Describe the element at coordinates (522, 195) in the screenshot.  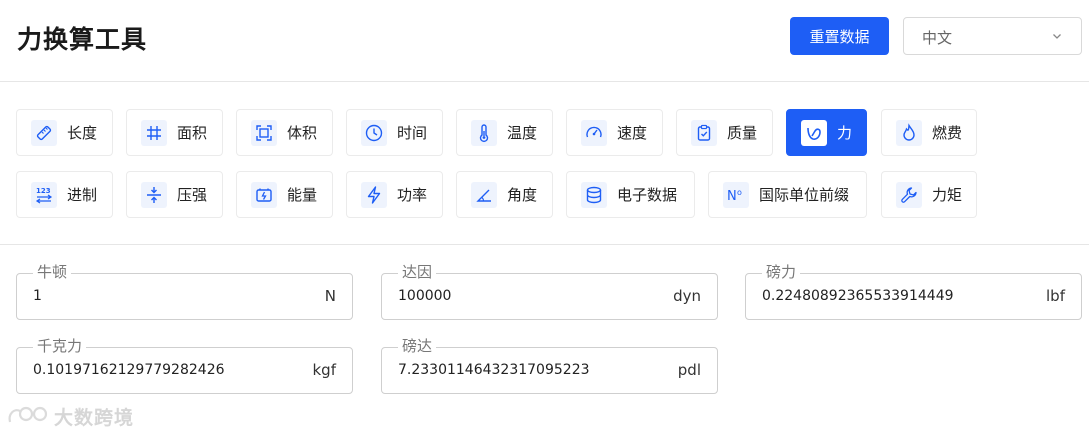
I see `category-label: 角度` at that location.